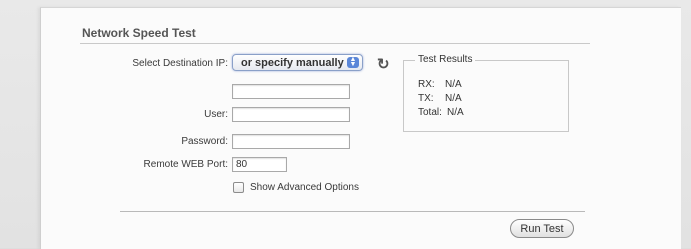  What do you see at coordinates (180, 63) in the screenshot?
I see `destination-label: Select Destination IP:` at bounding box center [180, 63].